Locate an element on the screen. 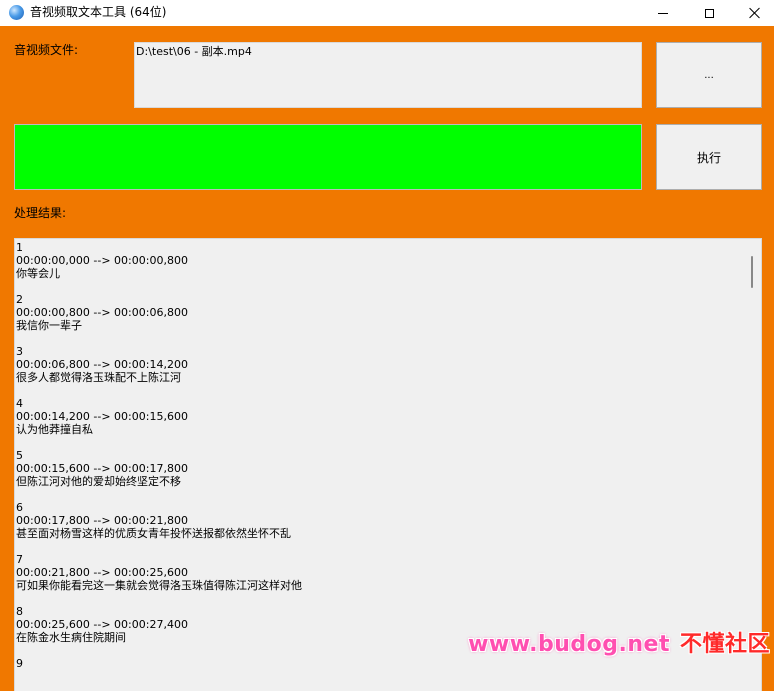 This screenshot has width=774, height=691. progress-bar is located at coordinates (328, 157).